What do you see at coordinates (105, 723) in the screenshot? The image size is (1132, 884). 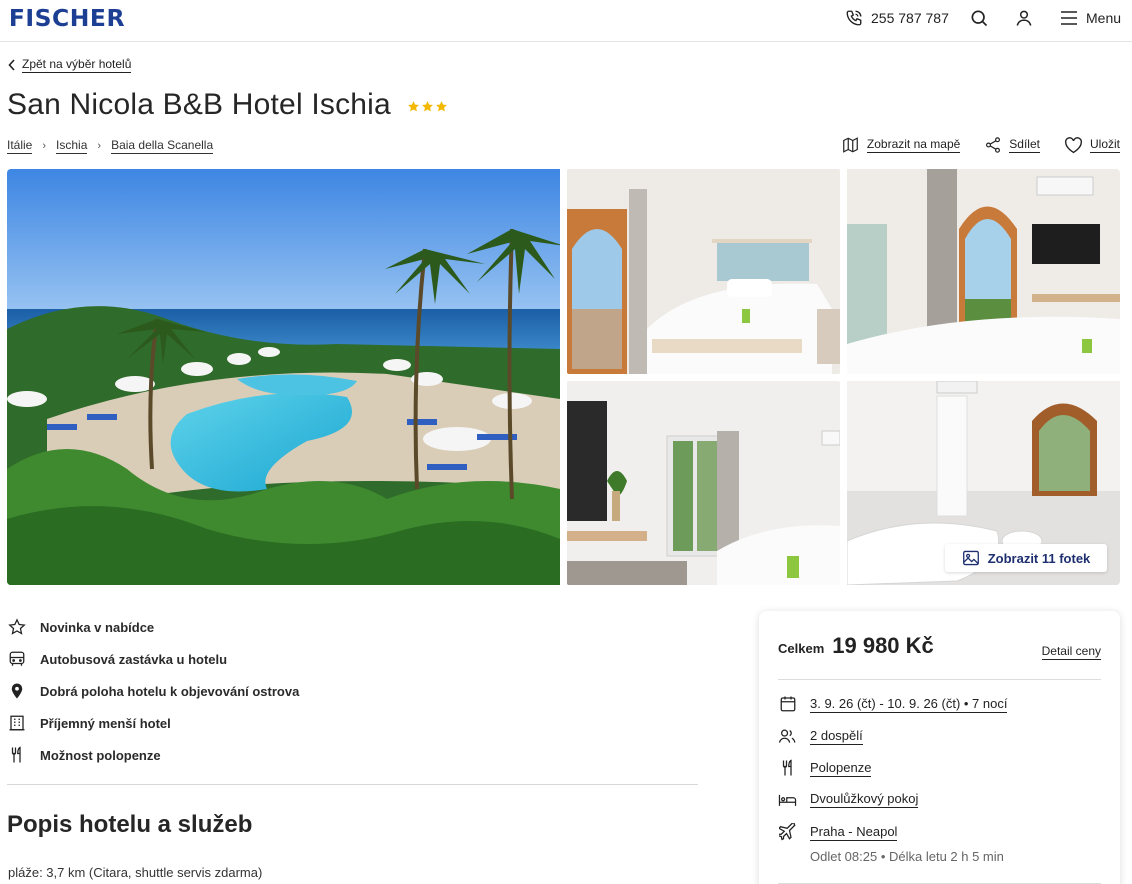 I see `highlight-label: Příjemný menší hotel` at bounding box center [105, 723].